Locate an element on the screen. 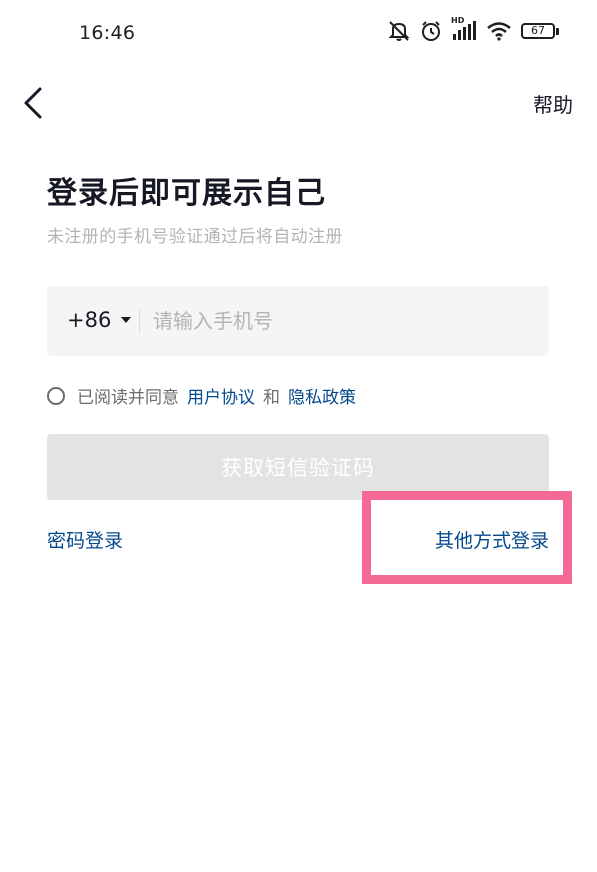 The image size is (597, 872). wifi-icon is located at coordinates (499, 31).